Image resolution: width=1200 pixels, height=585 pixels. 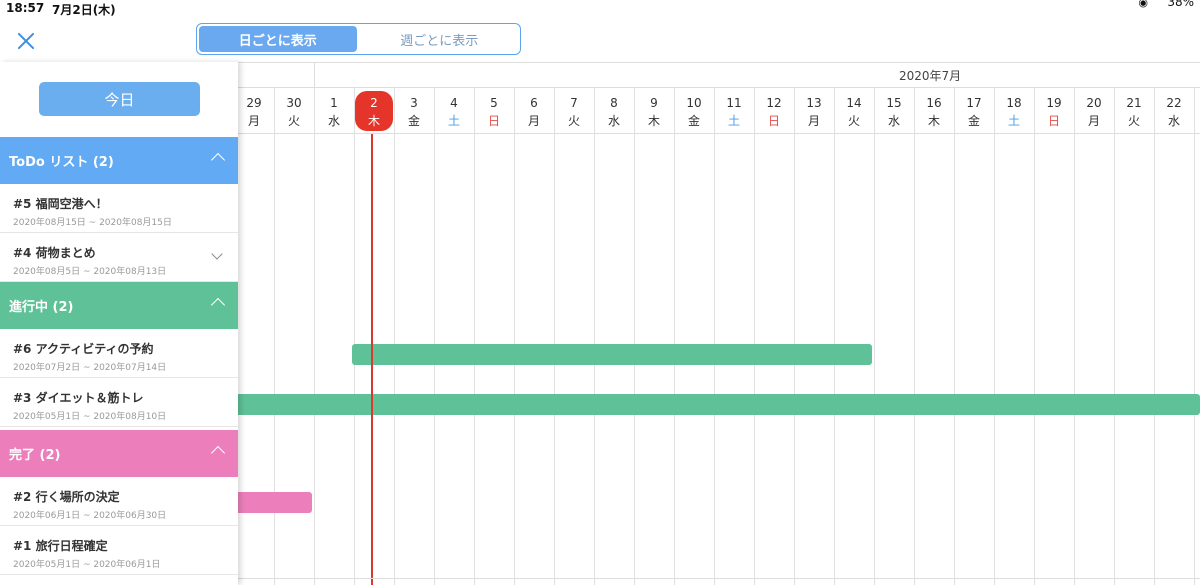 What do you see at coordinates (1014, 103) in the screenshot?
I see `day-number: 18` at bounding box center [1014, 103].